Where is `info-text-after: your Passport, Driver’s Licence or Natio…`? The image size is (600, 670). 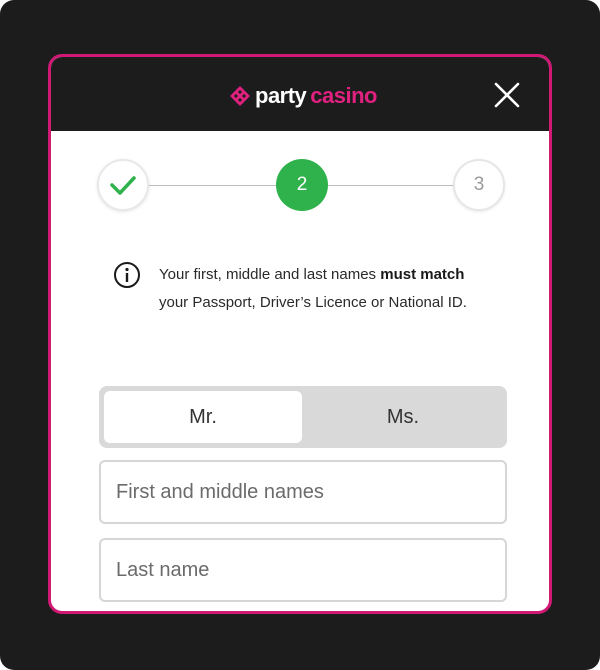
info-text-after: your Passport, Driver’s Licence or Natio… is located at coordinates (313, 302).